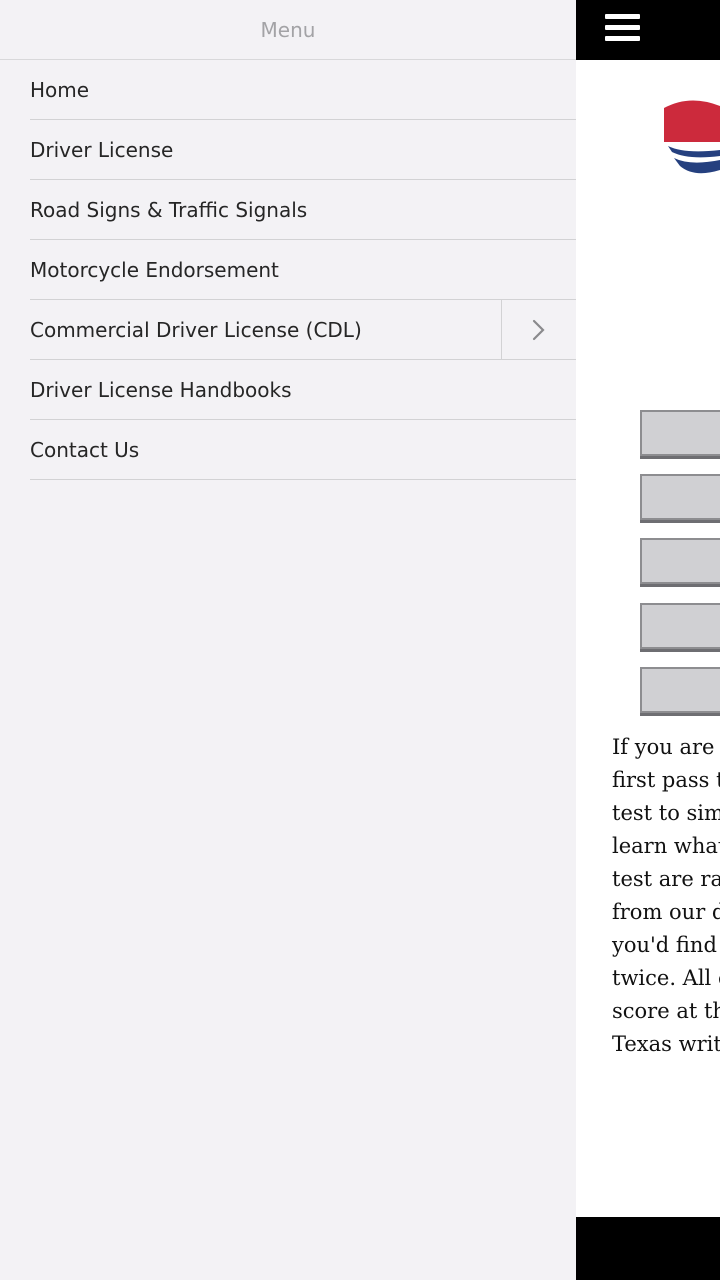 Image resolution: width=720 pixels, height=1280 pixels. Describe the element at coordinates (154, 269) in the screenshot. I see `menu-item-label: Motorcycle Endorsement` at that location.